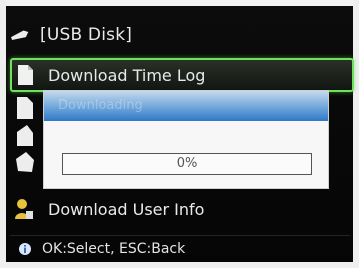 The width and height of the screenshot is (359, 268). I want to click on page-header: [USB Disk], so click(71, 35).